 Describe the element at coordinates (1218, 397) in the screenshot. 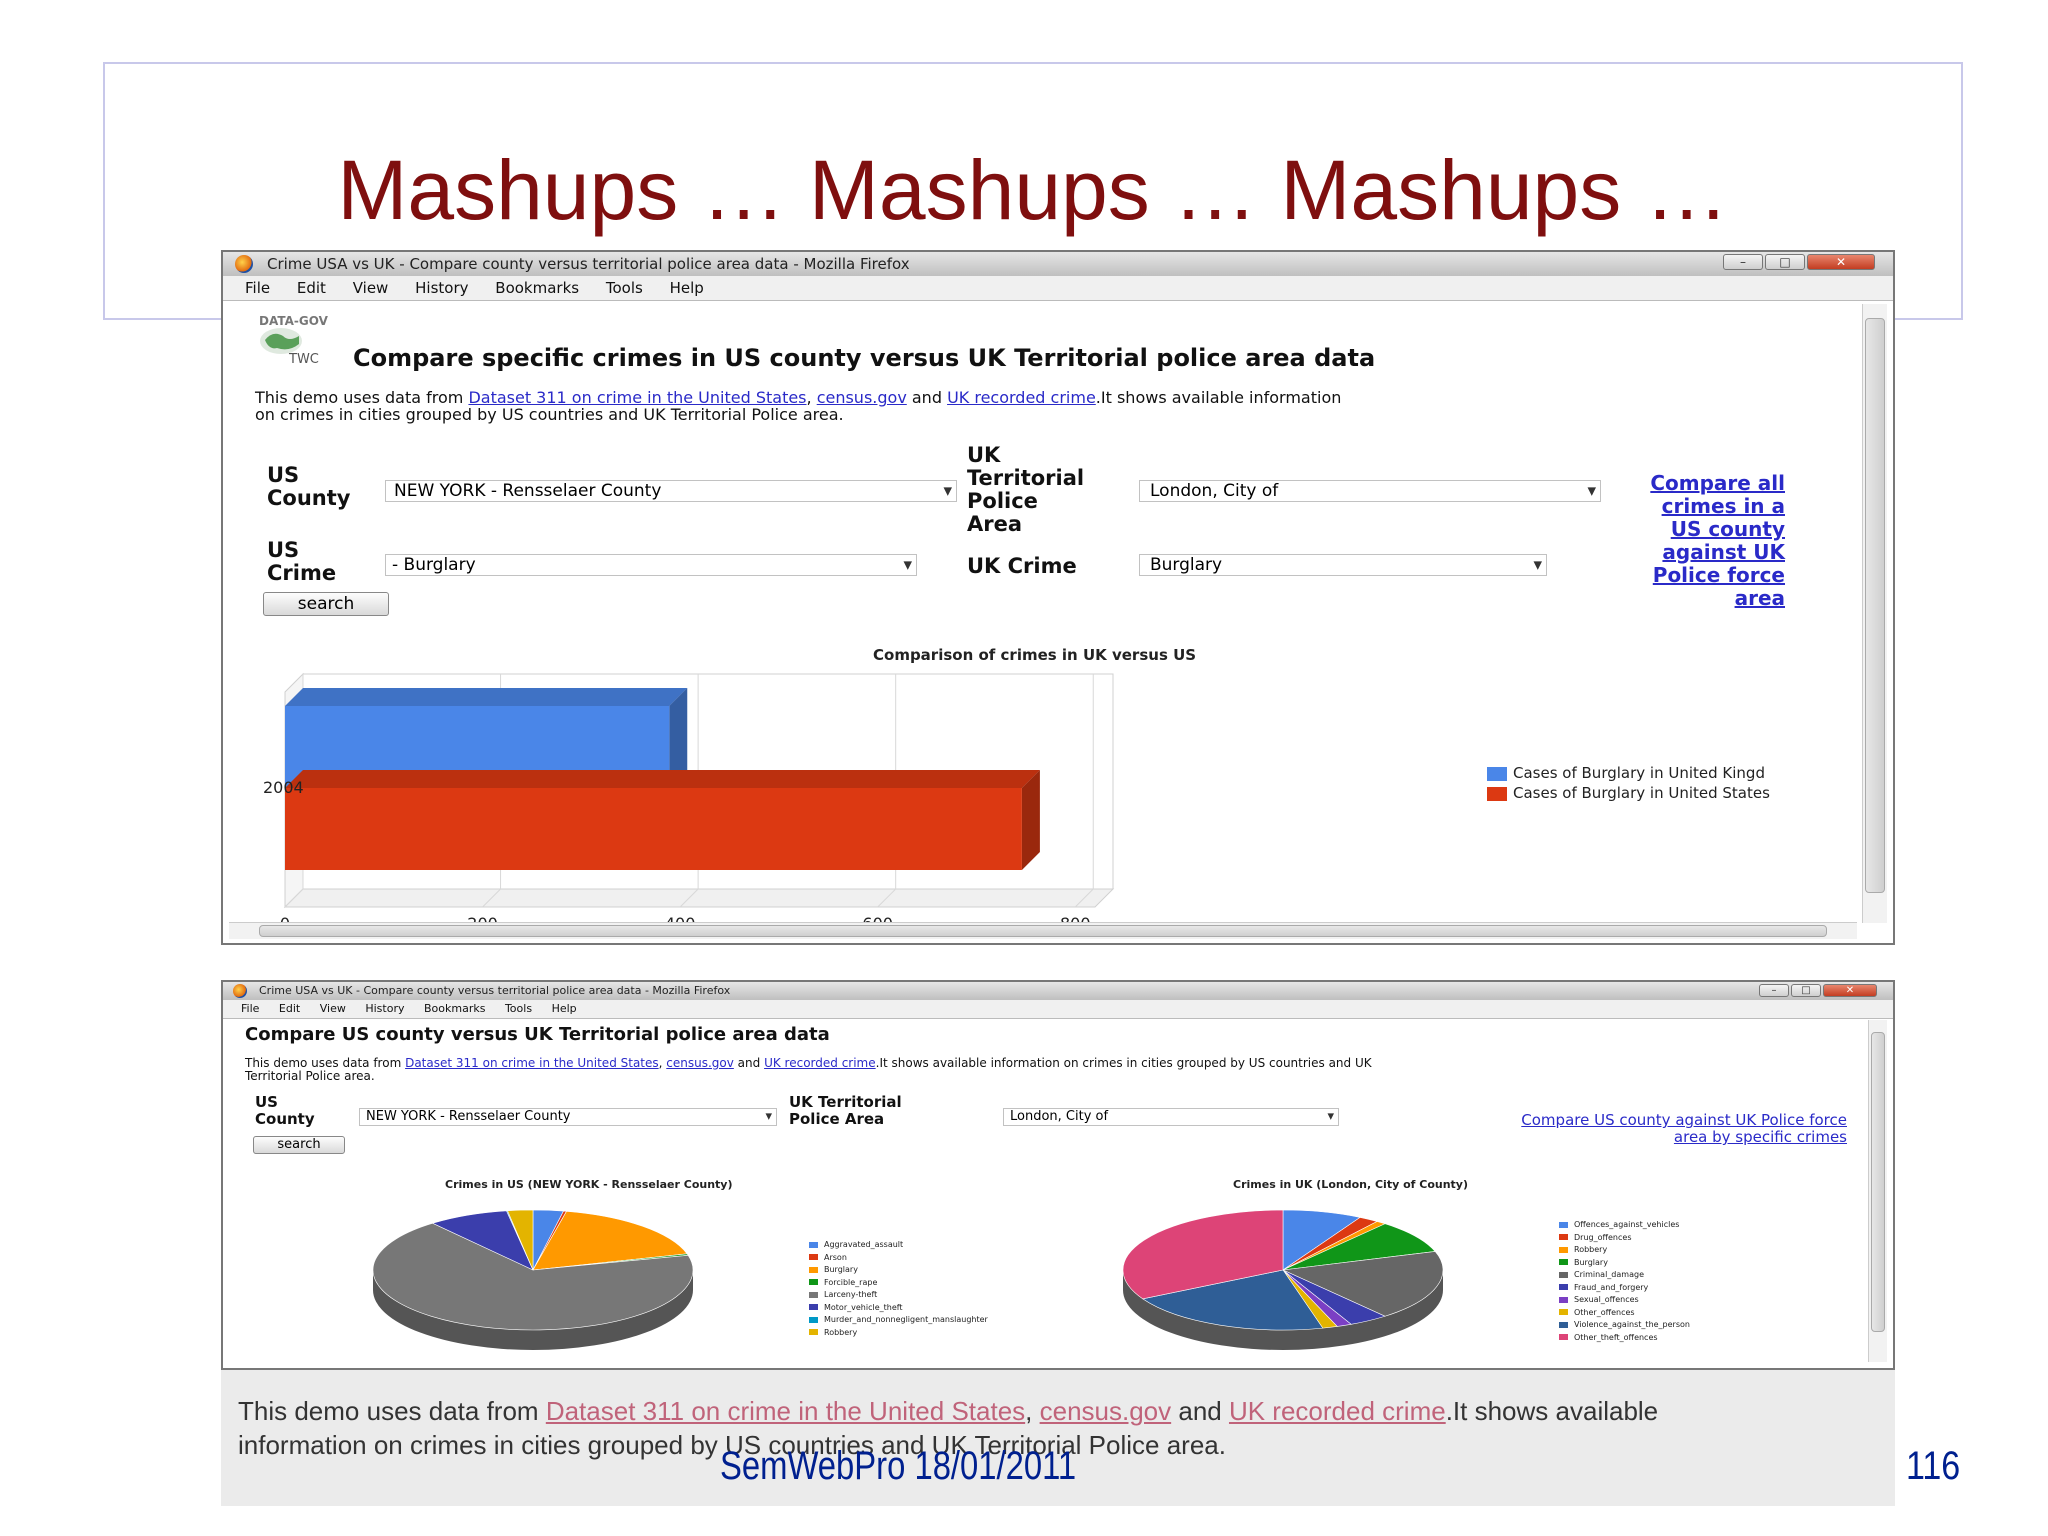

I see `intro-suffix: .It shows available information` at that location.